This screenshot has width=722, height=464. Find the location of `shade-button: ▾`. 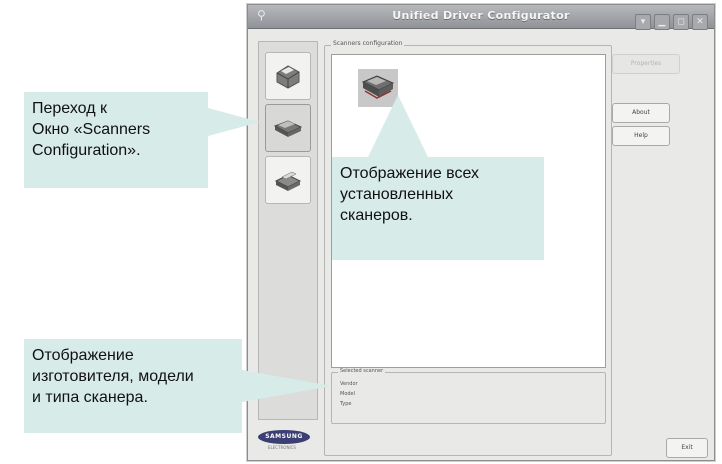

shade-button: ▾ is located at coordinates (643, 22).